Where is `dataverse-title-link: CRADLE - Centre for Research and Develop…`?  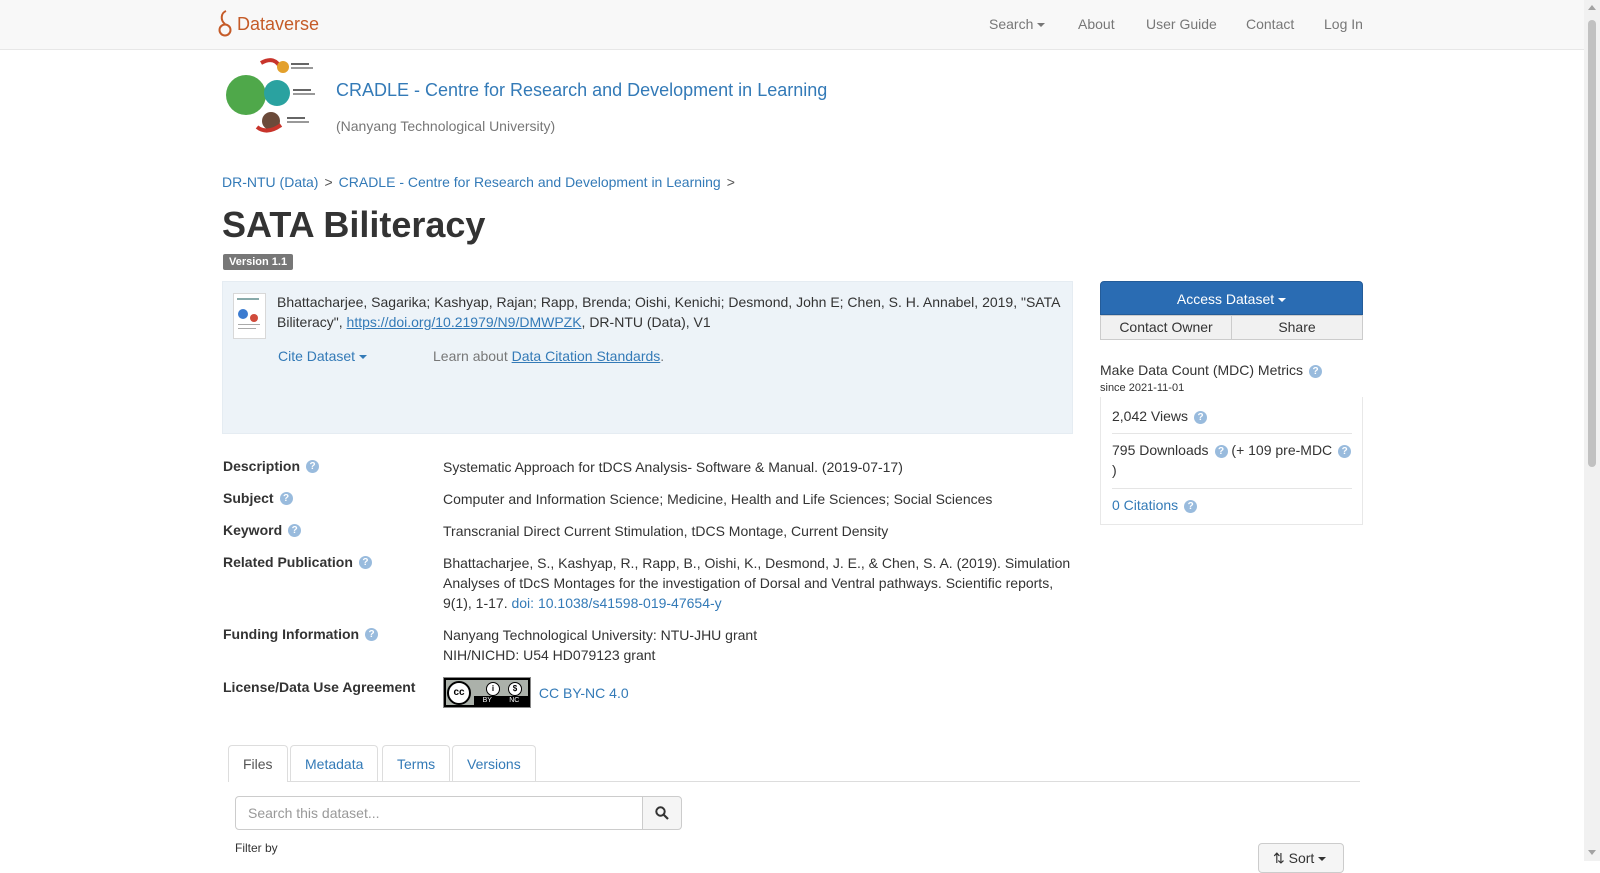
dataverse-title-link: CRADLE - Centre for Research and Develop… is located at coordinates (581, 90).